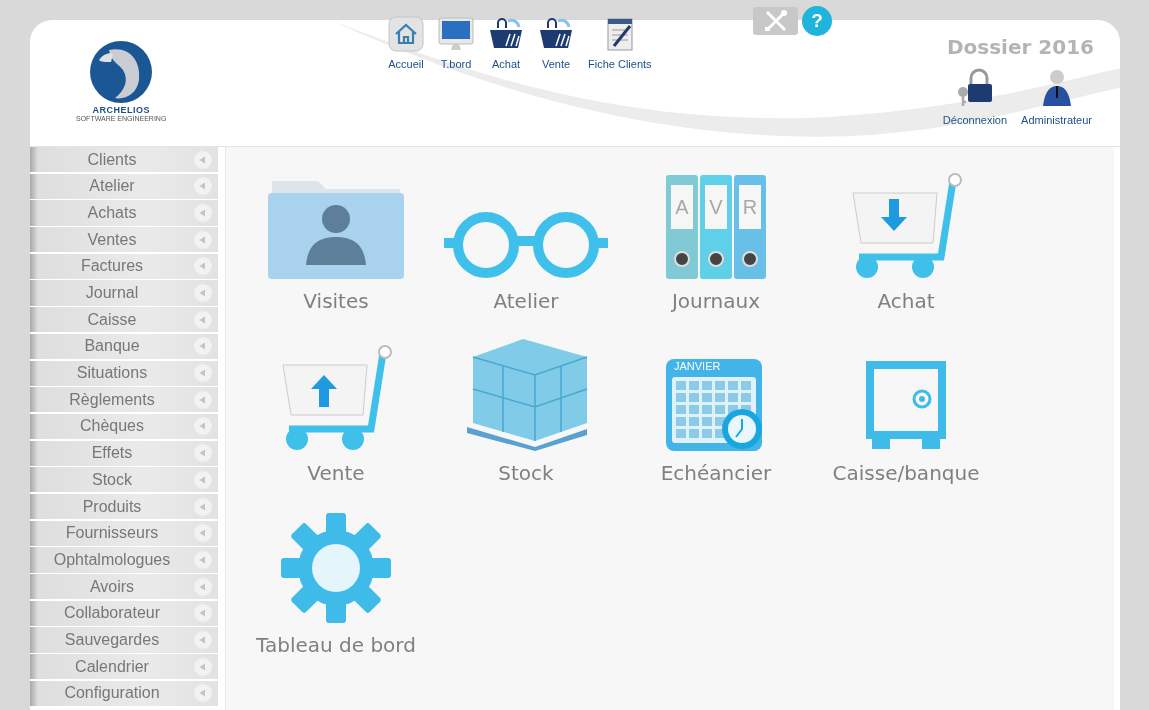  I want to click on module-tile: Achat, so click(906, 255).